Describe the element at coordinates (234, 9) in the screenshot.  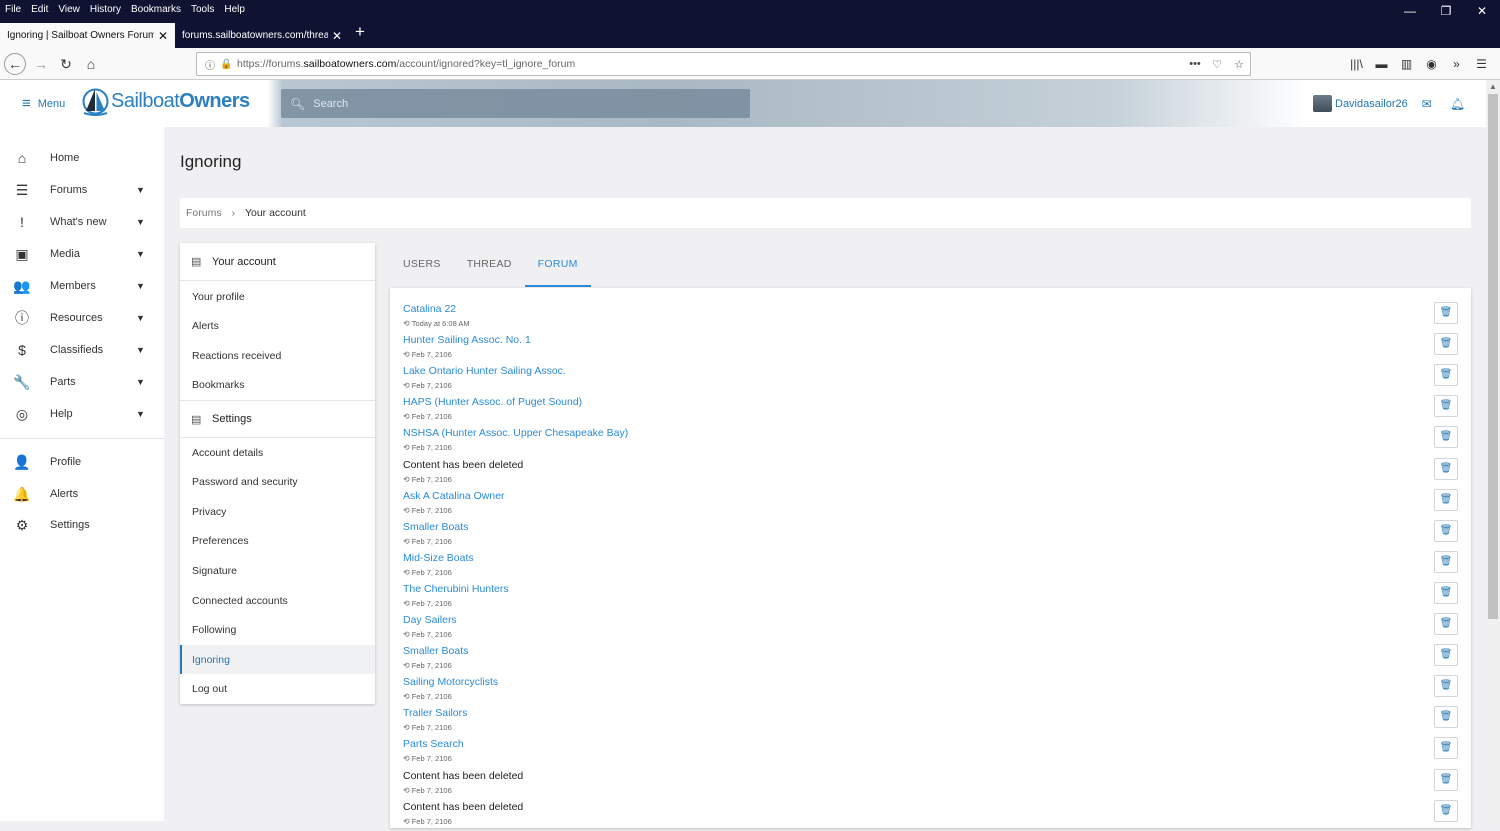
I see `menu-help: Help` at that location.